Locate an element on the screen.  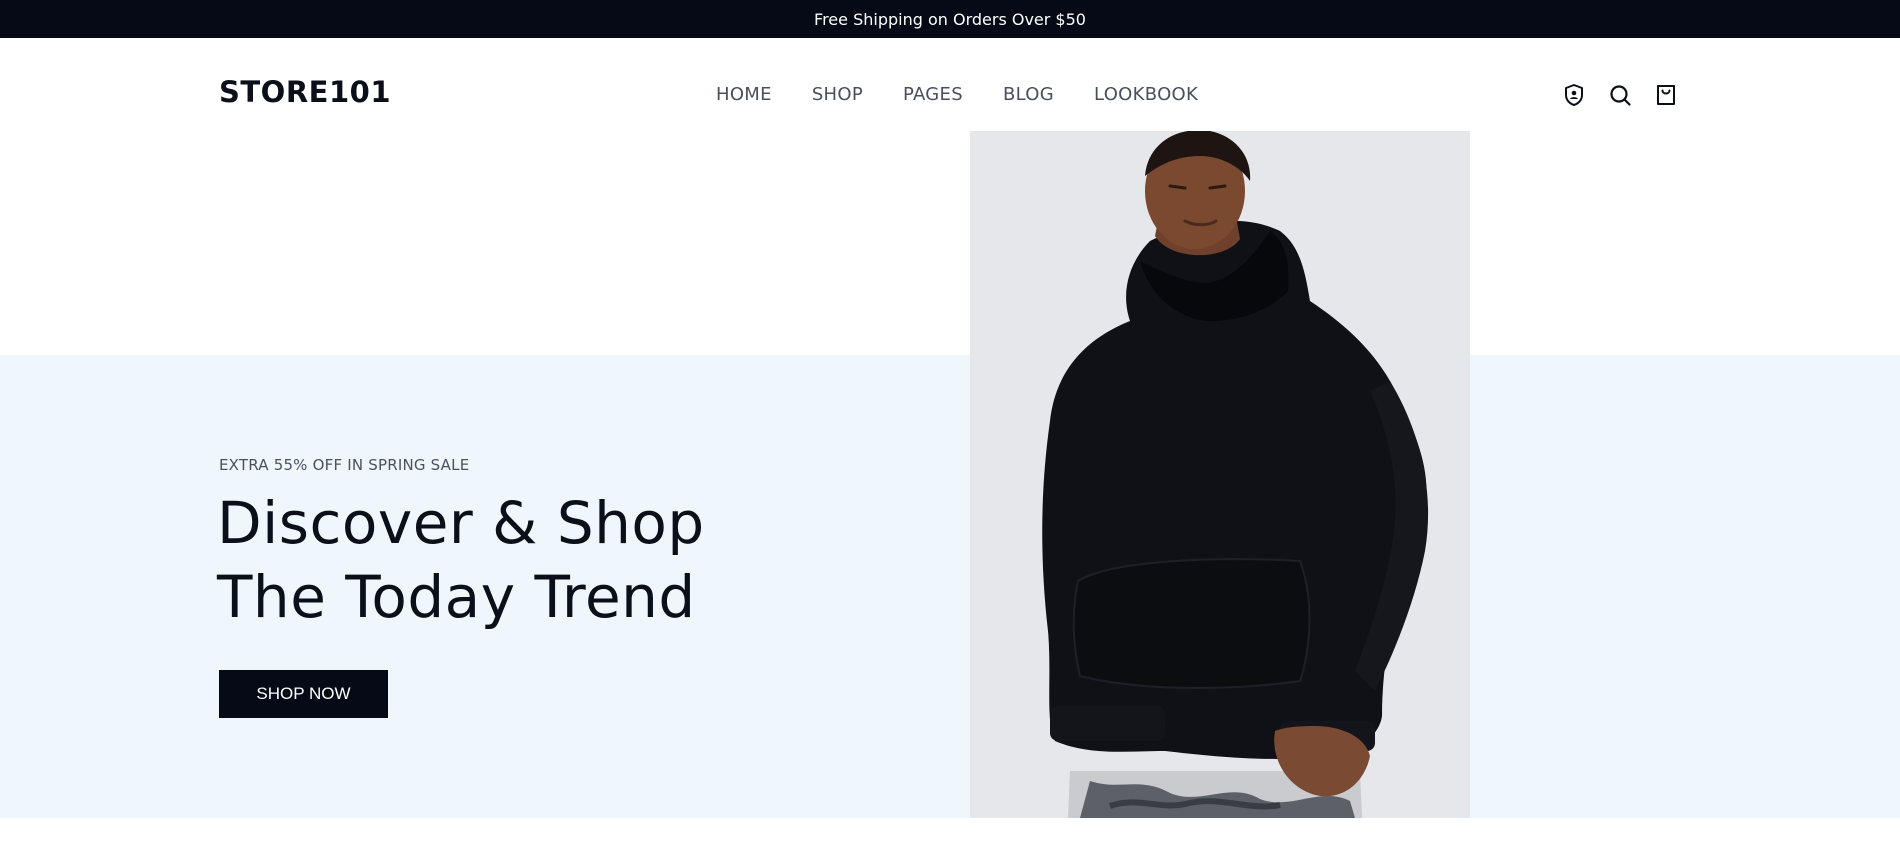
nav-item-home: HOME is located at coordinates (744, 95).